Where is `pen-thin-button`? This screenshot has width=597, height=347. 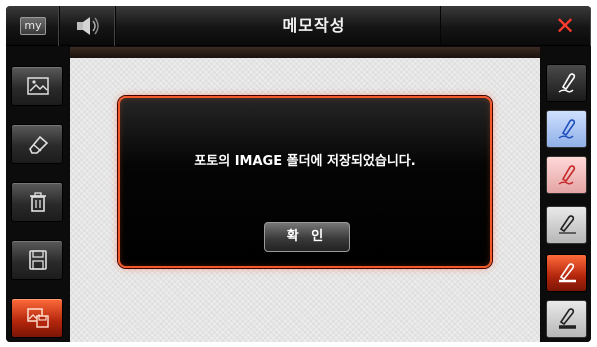 pen-thin-button is located at coordinates (566, 225).